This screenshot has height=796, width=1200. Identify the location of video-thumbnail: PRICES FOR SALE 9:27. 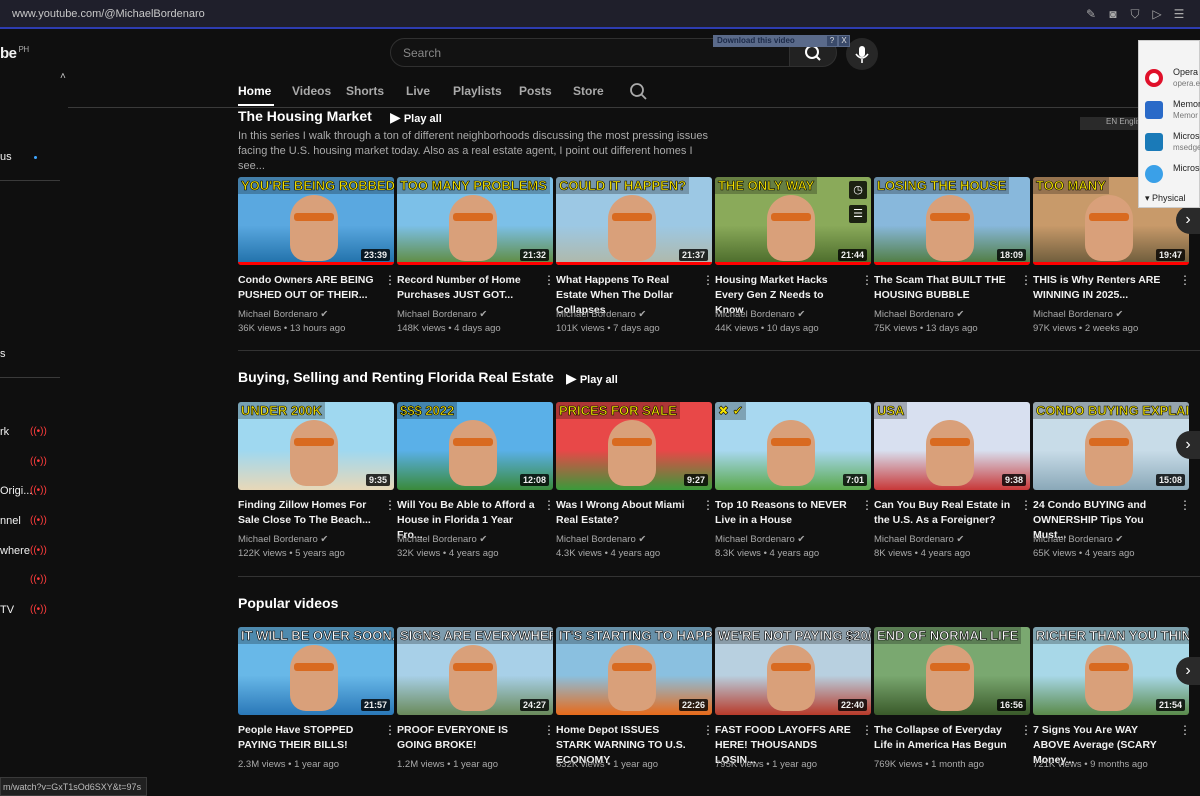
(634, 446).